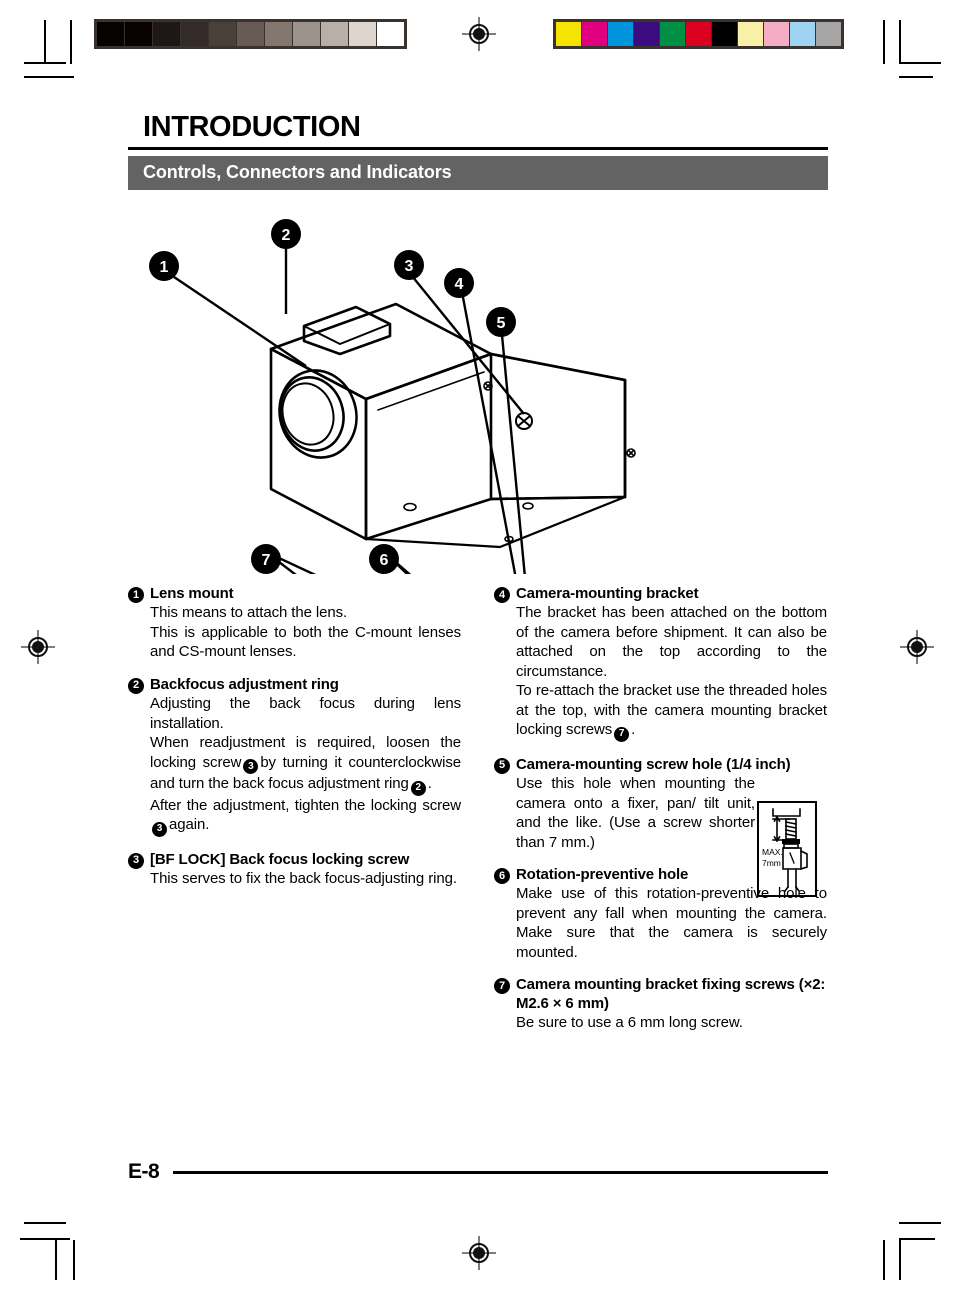  Describe the element at coordinates (500, 1172) in the screenshot. I see `footer-divider` at that location.